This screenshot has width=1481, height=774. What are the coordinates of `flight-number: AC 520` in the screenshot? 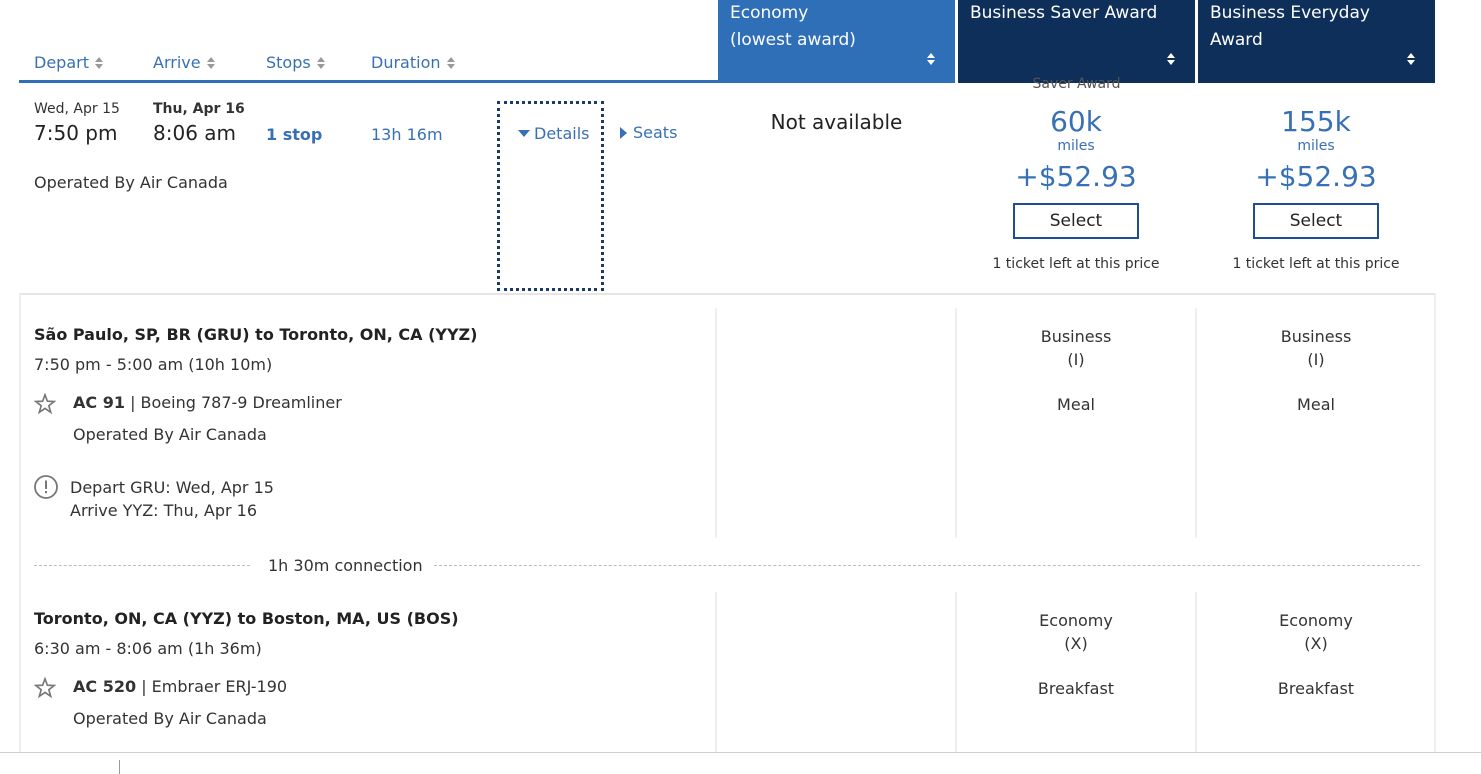 It's located at (105, 686).